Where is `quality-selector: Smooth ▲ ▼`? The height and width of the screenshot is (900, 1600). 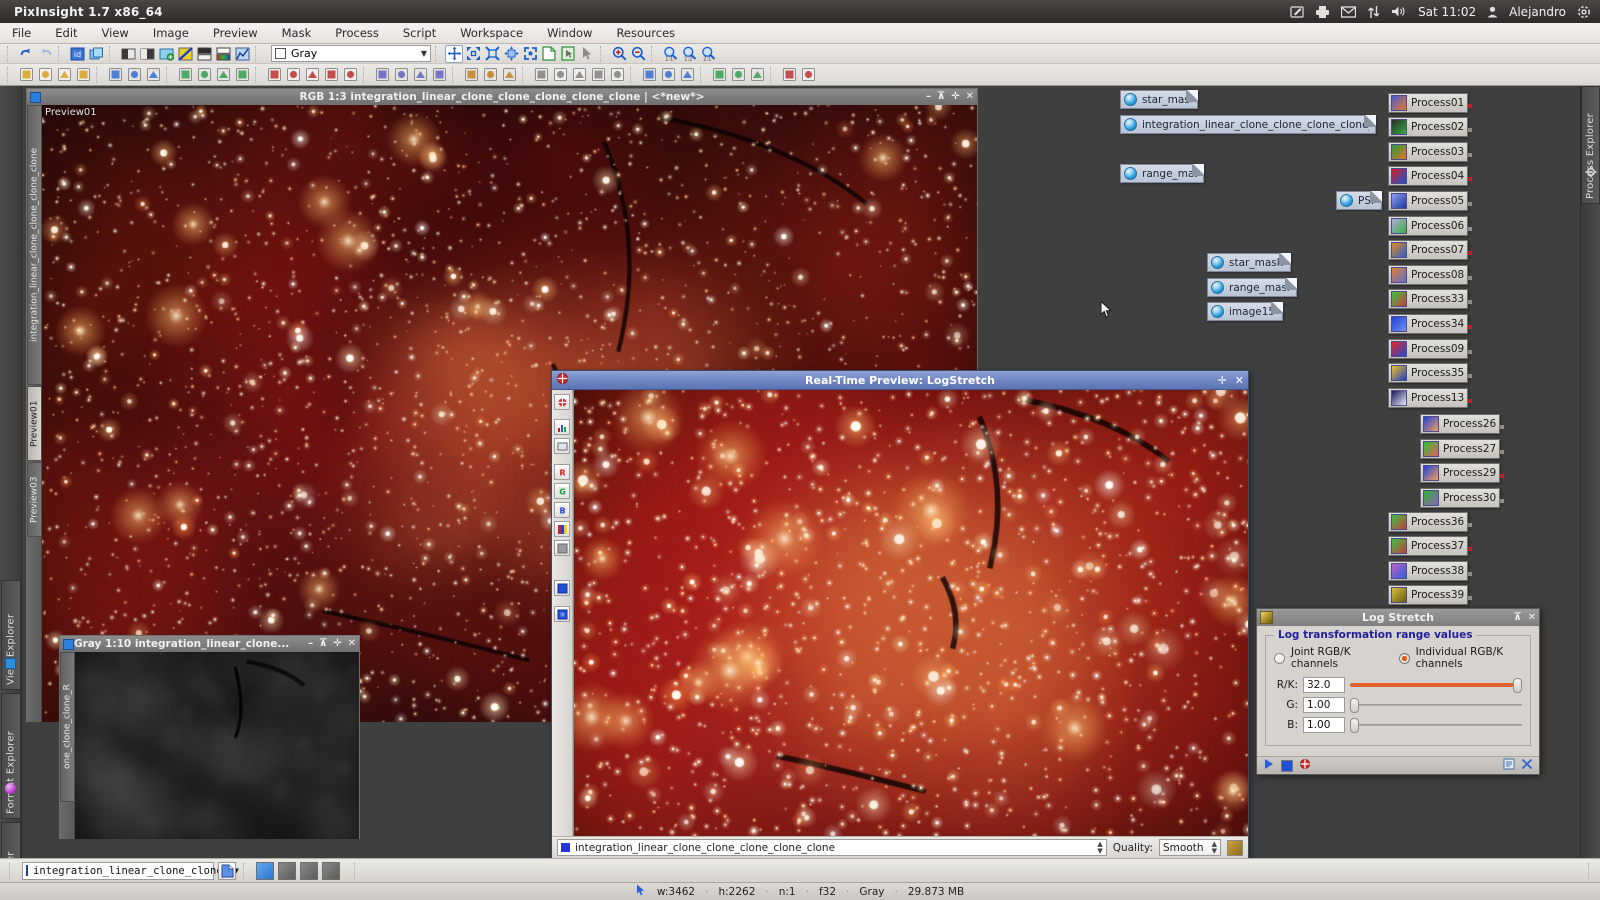
quality-selector: Smooth ▲ ▼ is located at coordinates (1190, 847).